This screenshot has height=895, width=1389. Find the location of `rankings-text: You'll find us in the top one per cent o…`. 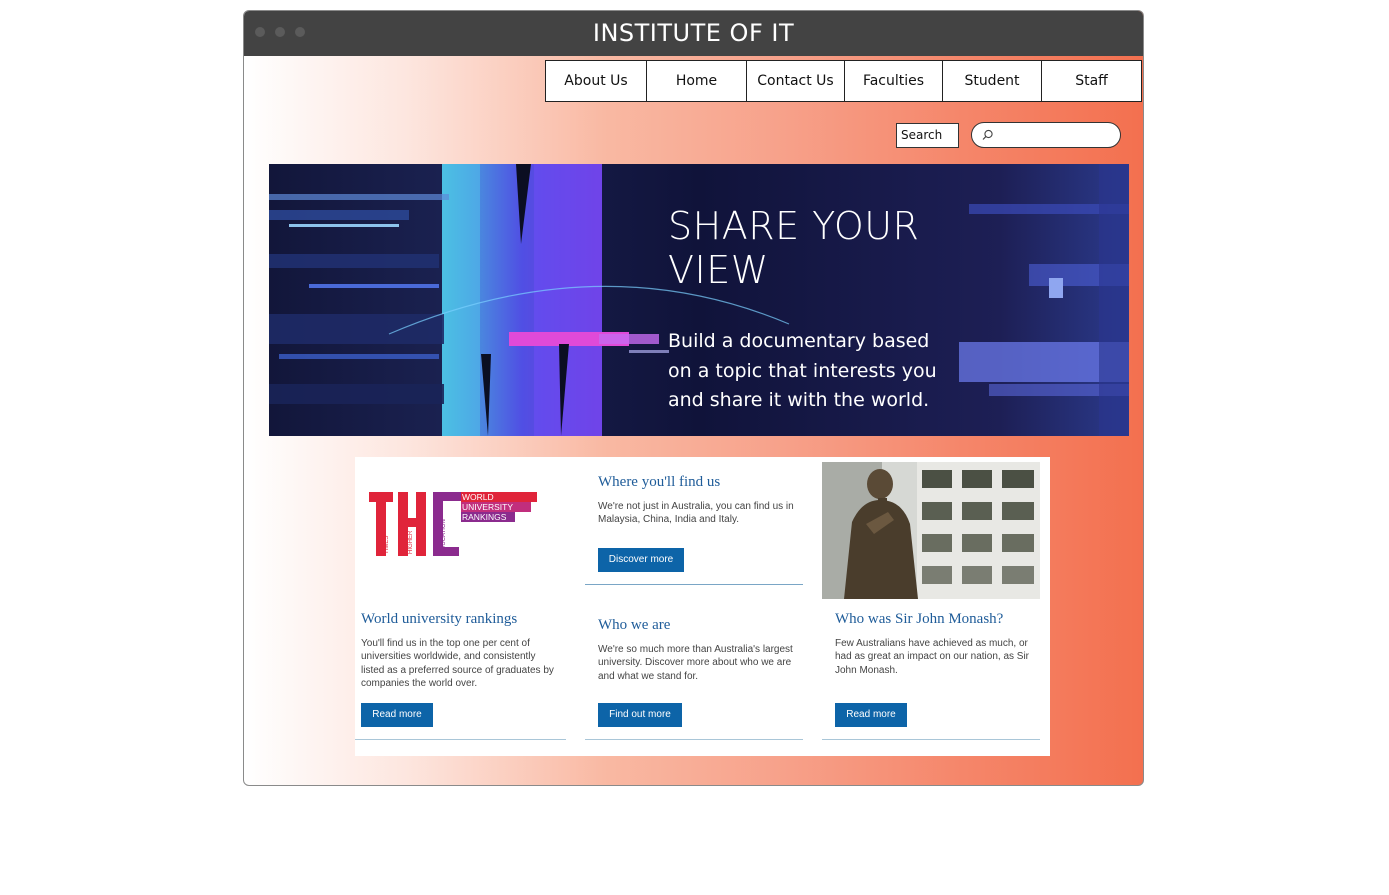

rankings-text: You'll find us in the top one per cent o… is located at coordinates (457, 663).